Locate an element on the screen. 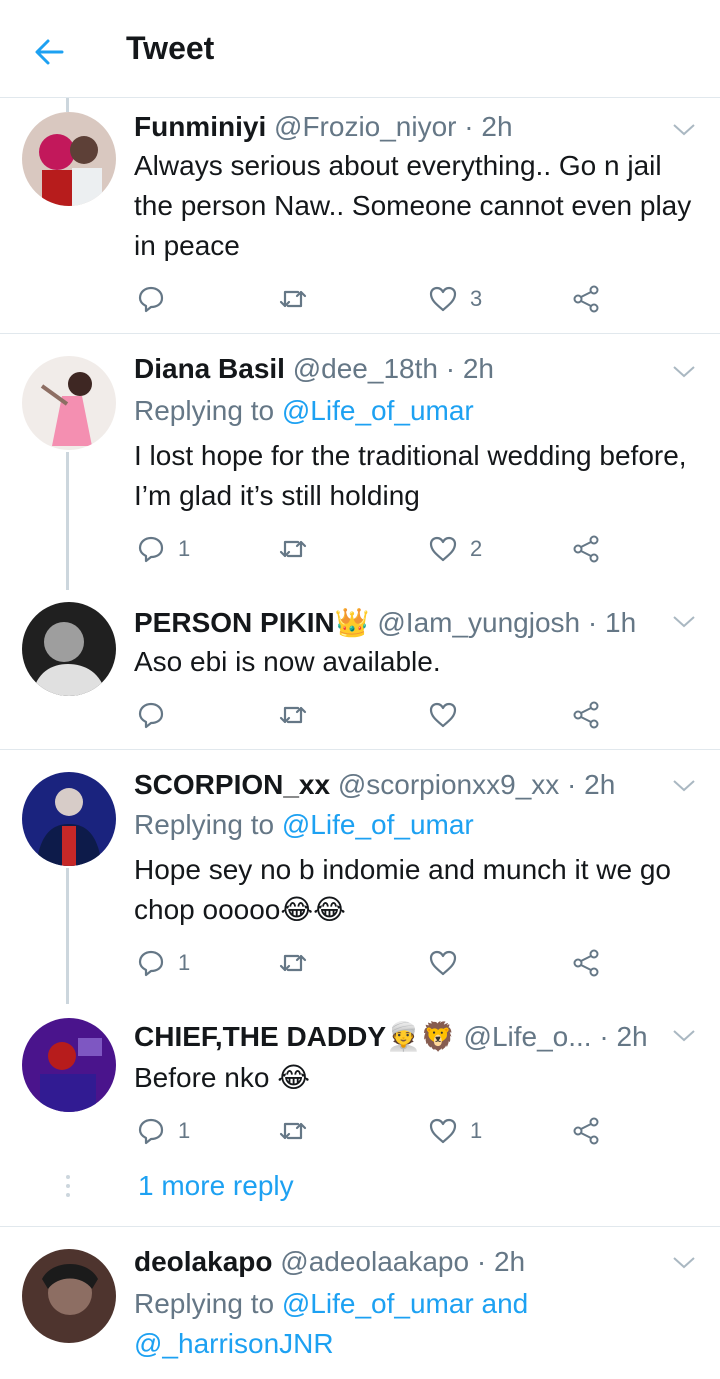  display-name: PERSON PIKIN👑 is located at coordinates (252, 622).